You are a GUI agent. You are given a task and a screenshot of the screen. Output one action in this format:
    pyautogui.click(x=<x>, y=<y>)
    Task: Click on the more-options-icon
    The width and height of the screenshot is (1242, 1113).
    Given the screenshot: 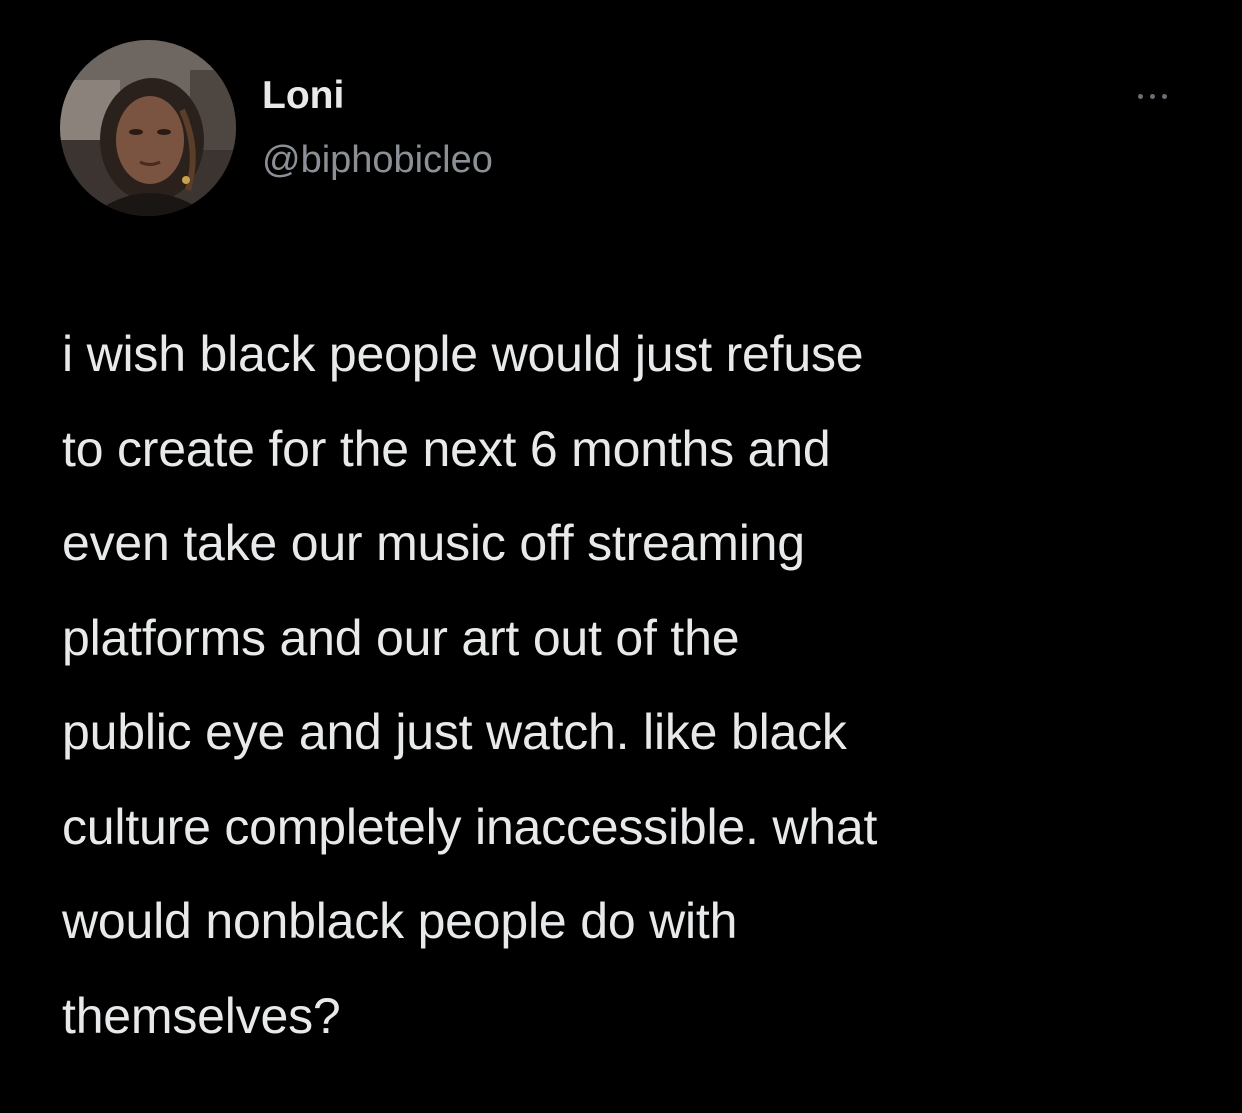 What is the action you would take?
    pyautogui.click(x=1152, y=96)
    